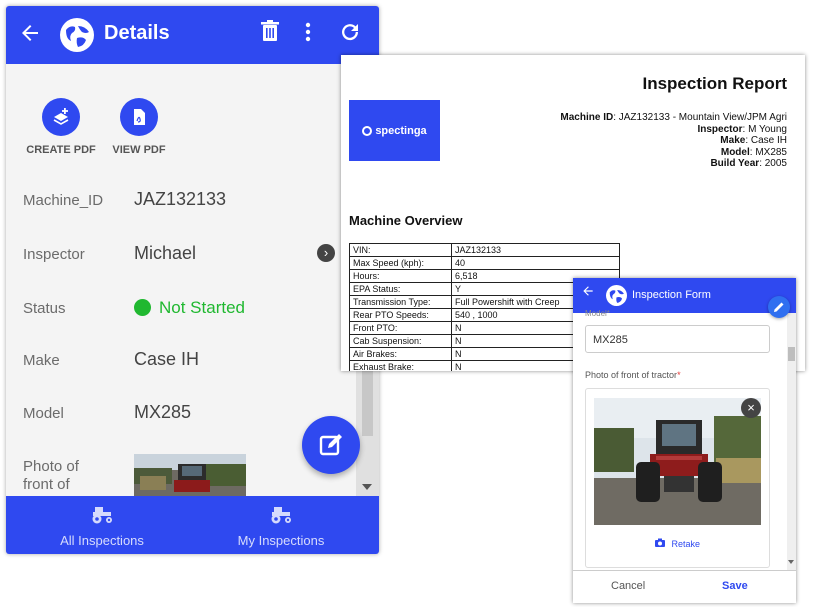 This screenshot has height=607, width=814. Describe the element at coordinates (270, 35) in the screenshot. I see `trash-icon` at that location.